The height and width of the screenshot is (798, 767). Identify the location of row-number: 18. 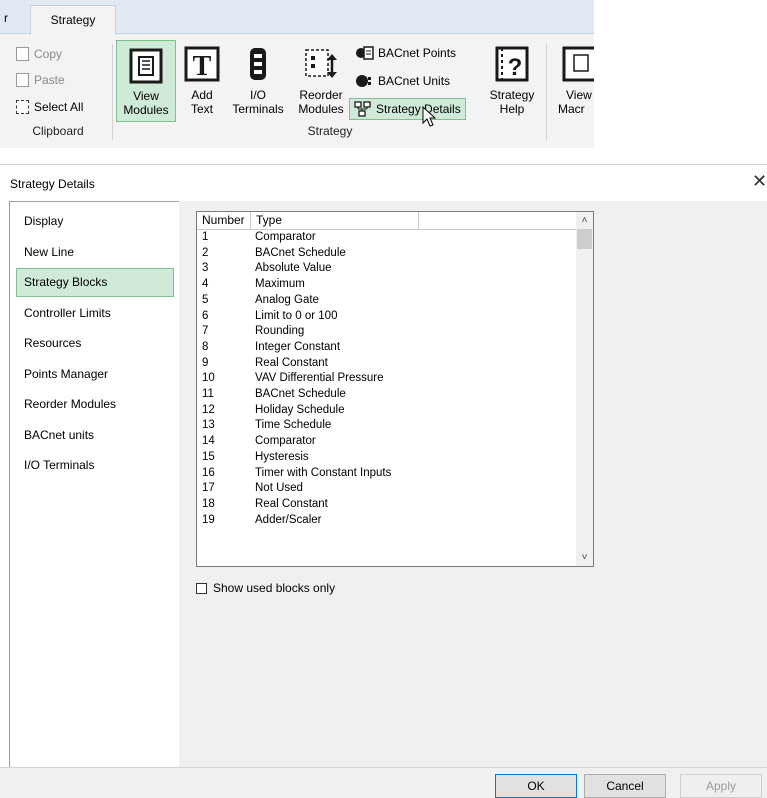
(208, 503).